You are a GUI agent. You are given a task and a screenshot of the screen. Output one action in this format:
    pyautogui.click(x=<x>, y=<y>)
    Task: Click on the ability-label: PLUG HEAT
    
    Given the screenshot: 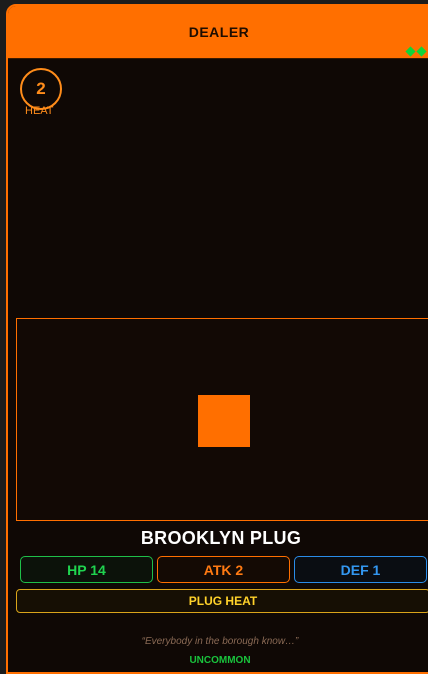 What is the action you would take?
    pyautogui.click(x=223, y=601)
    